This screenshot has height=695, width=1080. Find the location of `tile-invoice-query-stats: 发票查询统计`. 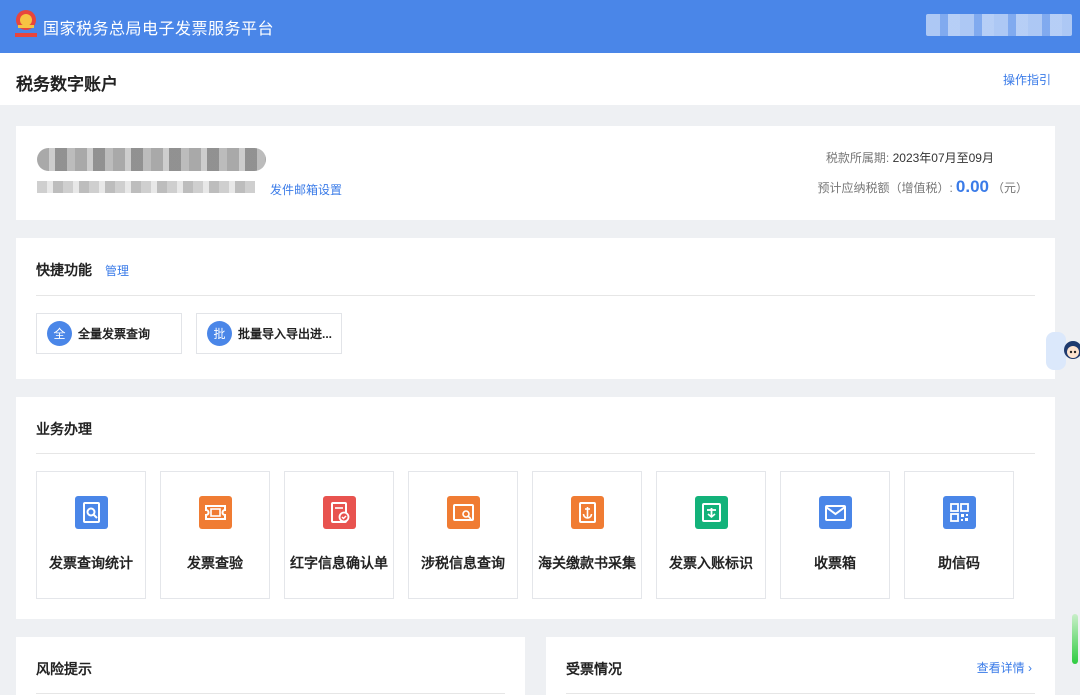

tile-invoice-query-stats: 发票查询统计 is located at coordinates (91, 535).